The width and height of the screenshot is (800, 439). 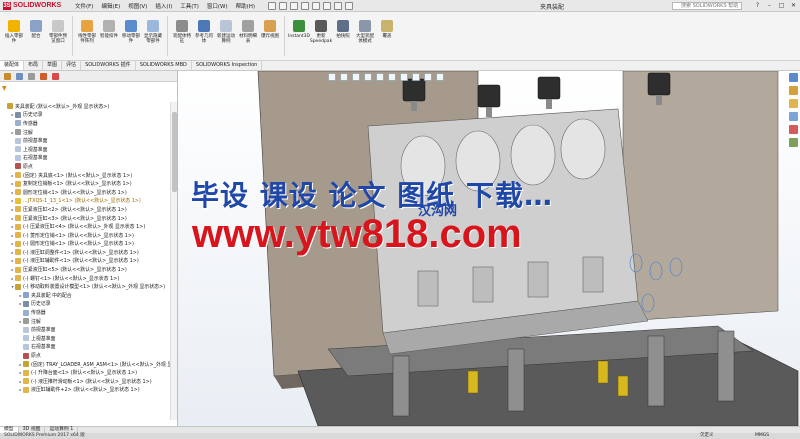 I want to click on tree-item: ▸ (-) 液压缸调整件<1> (默认<<默认>_显示状态 1>), so click(x=88, y=252).